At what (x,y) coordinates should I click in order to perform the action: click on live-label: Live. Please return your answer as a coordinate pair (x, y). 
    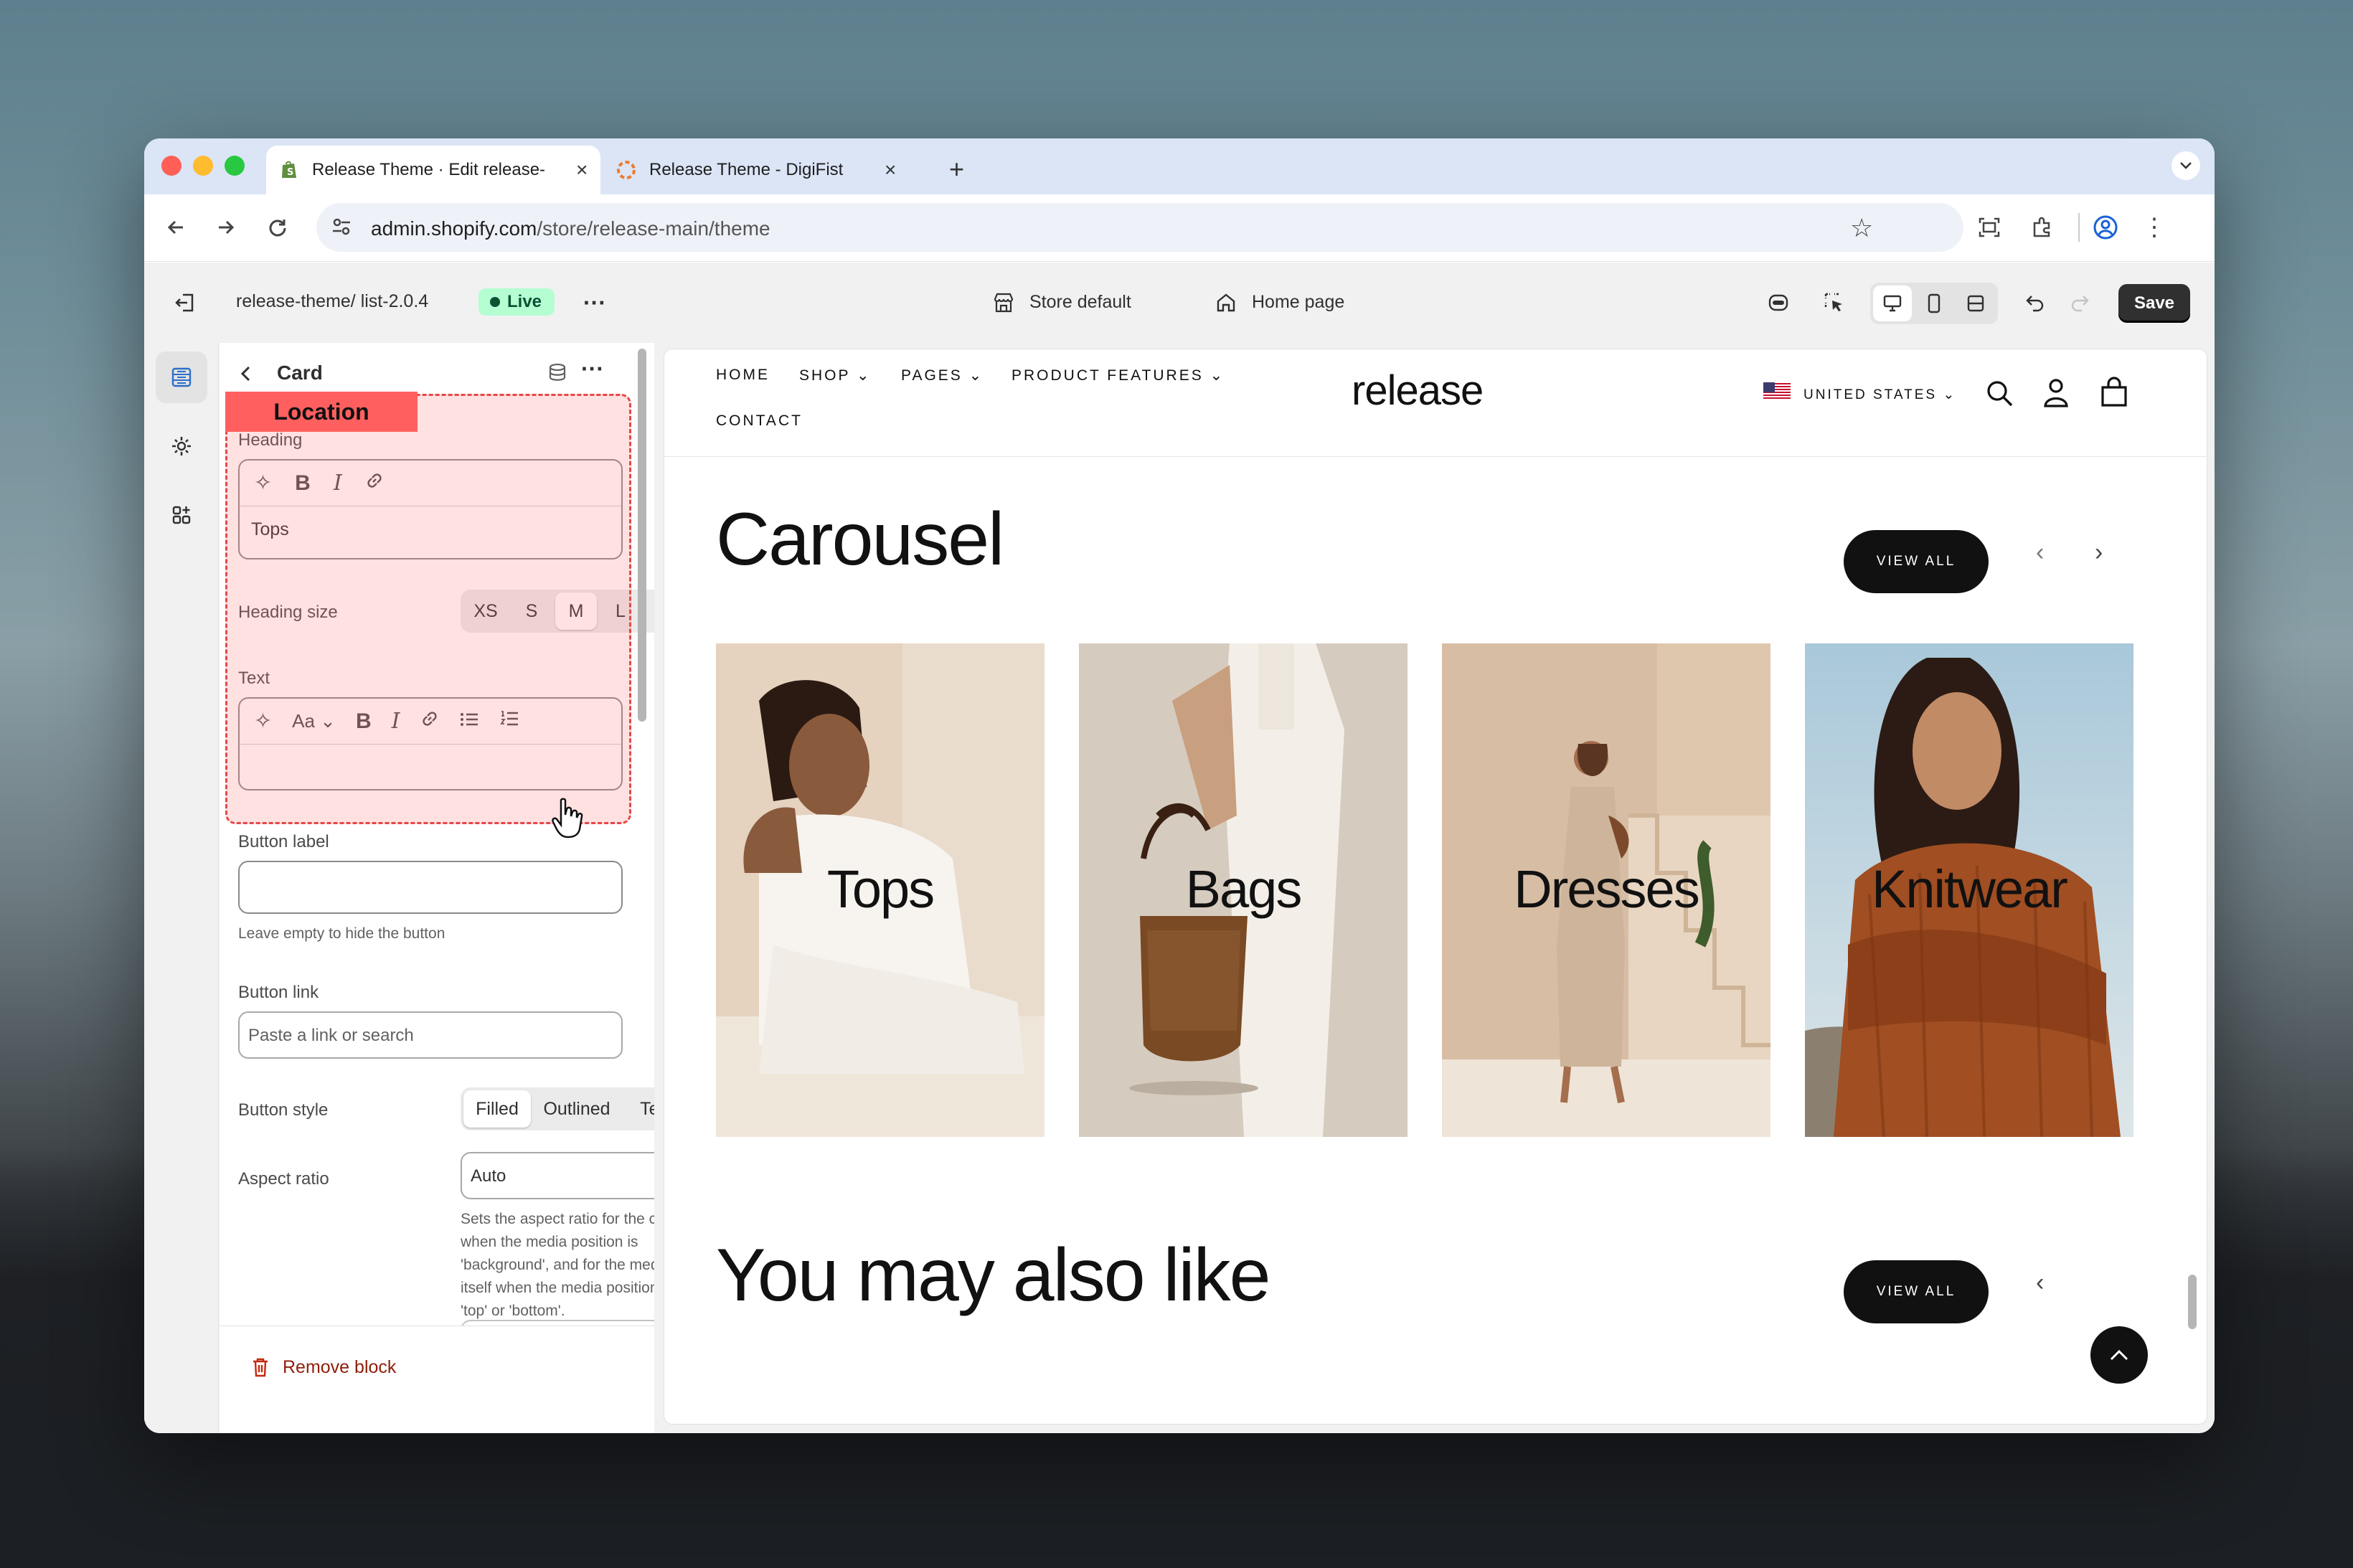
    Looking at the image, I should click on (524, 302).